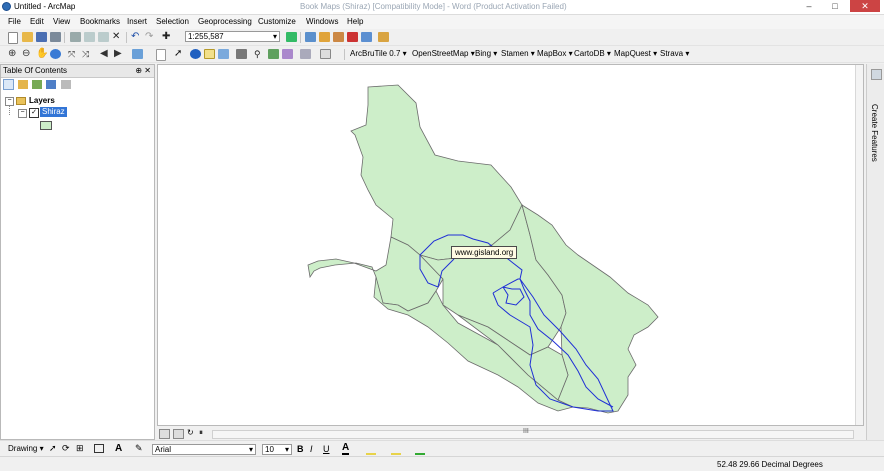 The image size is (884, 471). What do you see at coordinates (105, 54) in the screenshot?
I see `back-extent-icon: ◀` at bounding box center [105, 54].